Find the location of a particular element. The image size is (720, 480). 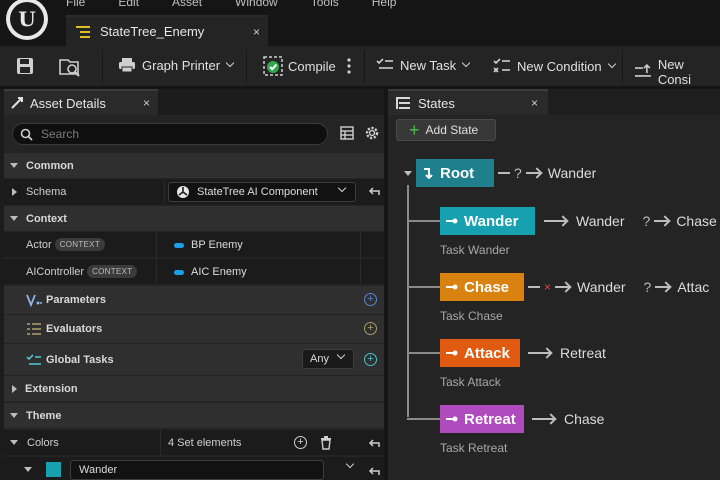

wander-transitions: Wander ? Chase is located at coordinates (628, 221).